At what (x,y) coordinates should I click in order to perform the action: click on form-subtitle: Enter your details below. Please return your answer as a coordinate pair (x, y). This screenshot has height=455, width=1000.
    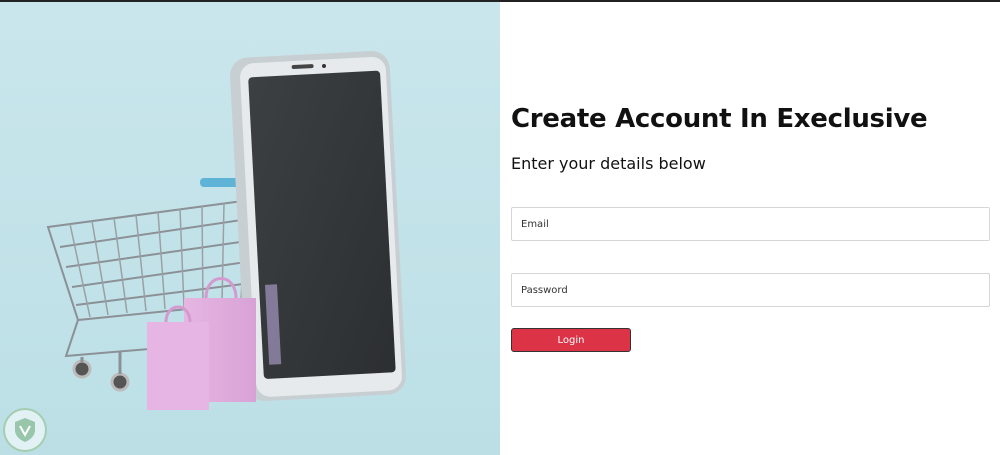
    Looking at the image, I should click on (608, 163).